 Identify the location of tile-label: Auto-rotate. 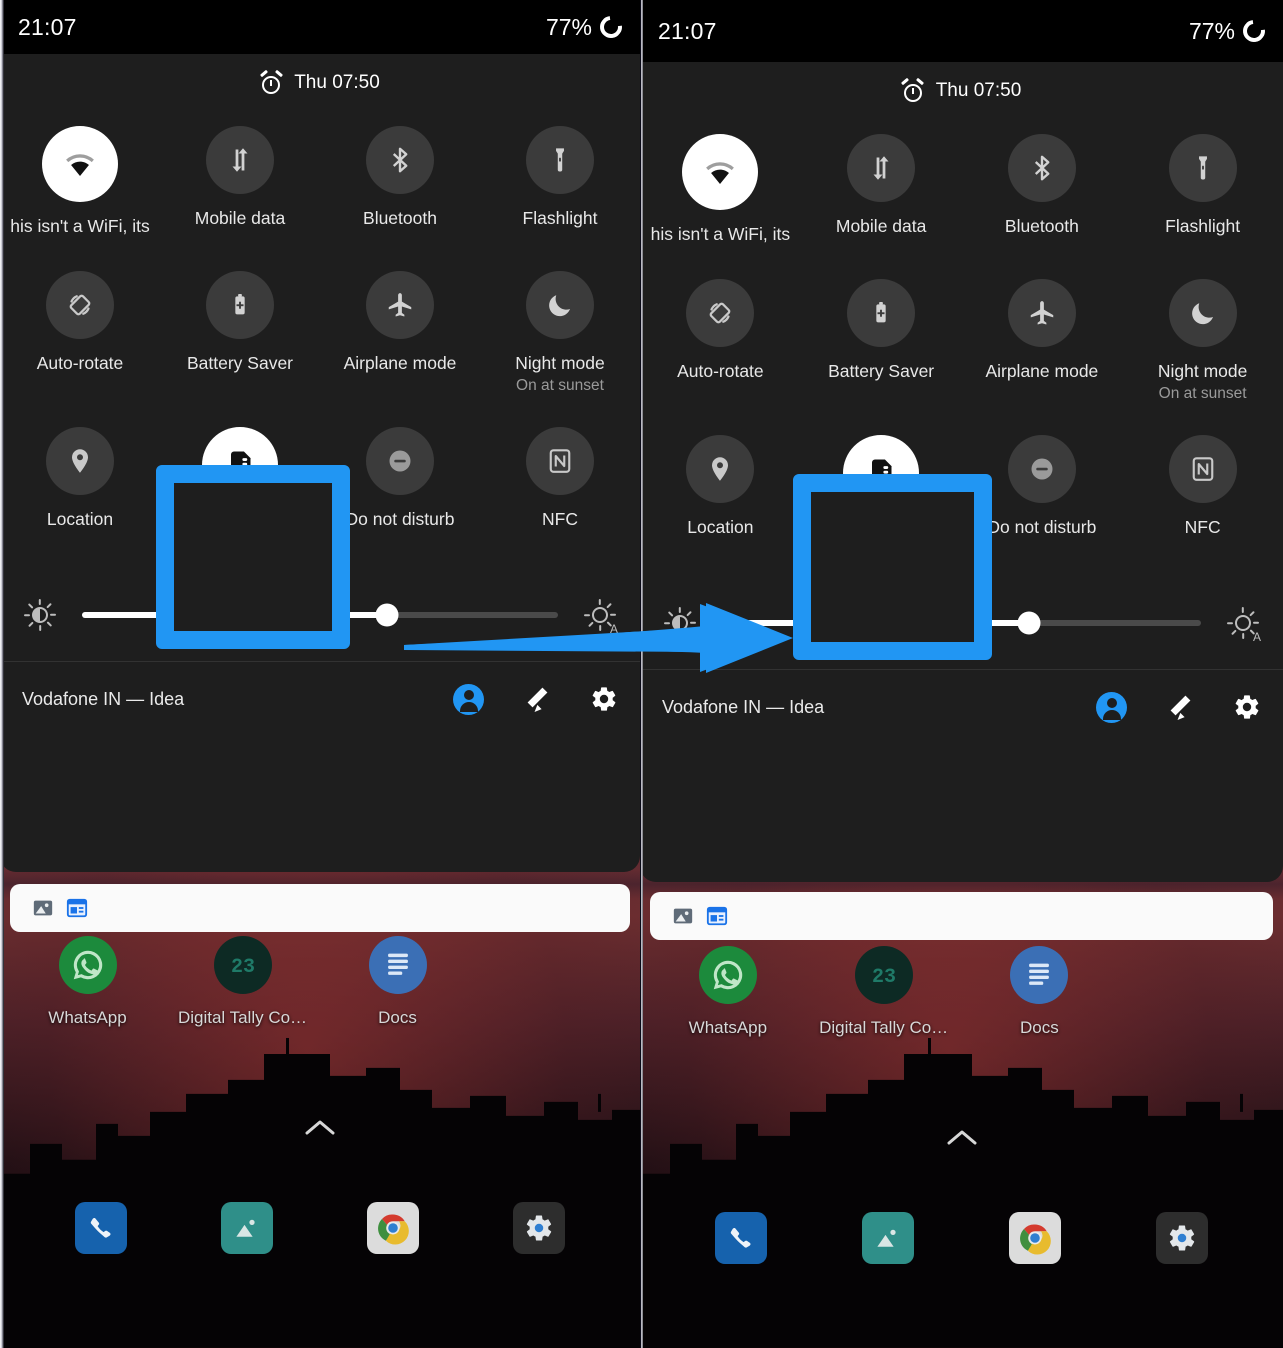
(720, 371).